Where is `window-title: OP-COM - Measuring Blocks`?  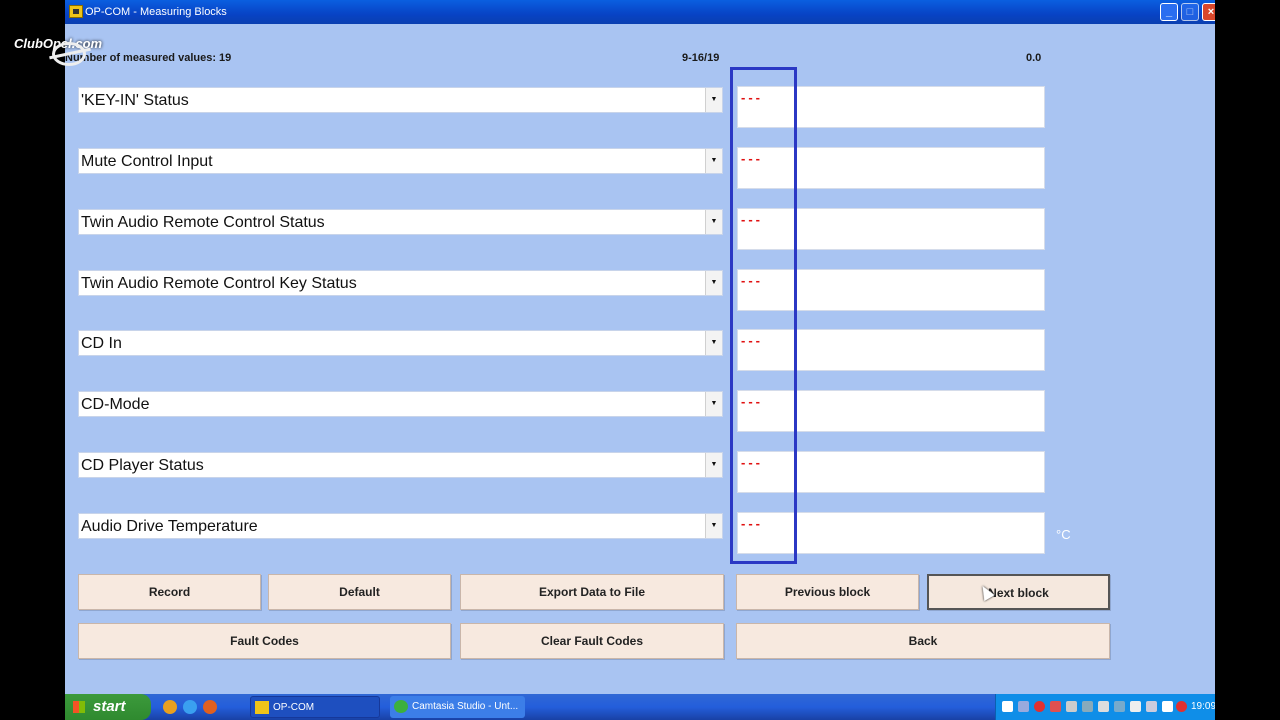
window-title: OP-COM - Measuring Blocks is located at coordinates (156, 12).